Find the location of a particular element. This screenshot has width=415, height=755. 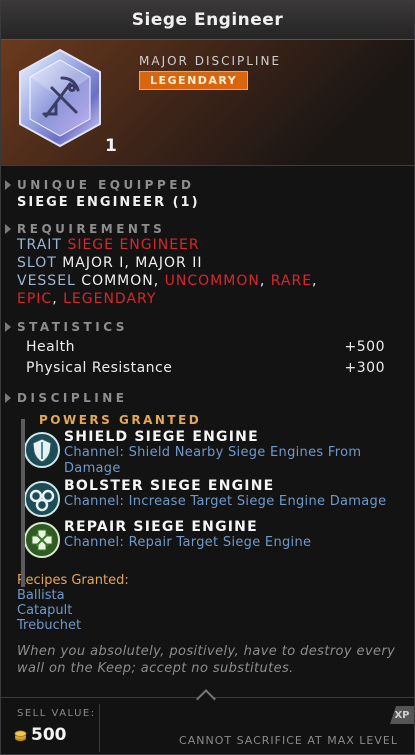

discipline-gem-icon is located at coordinates (60, 98).